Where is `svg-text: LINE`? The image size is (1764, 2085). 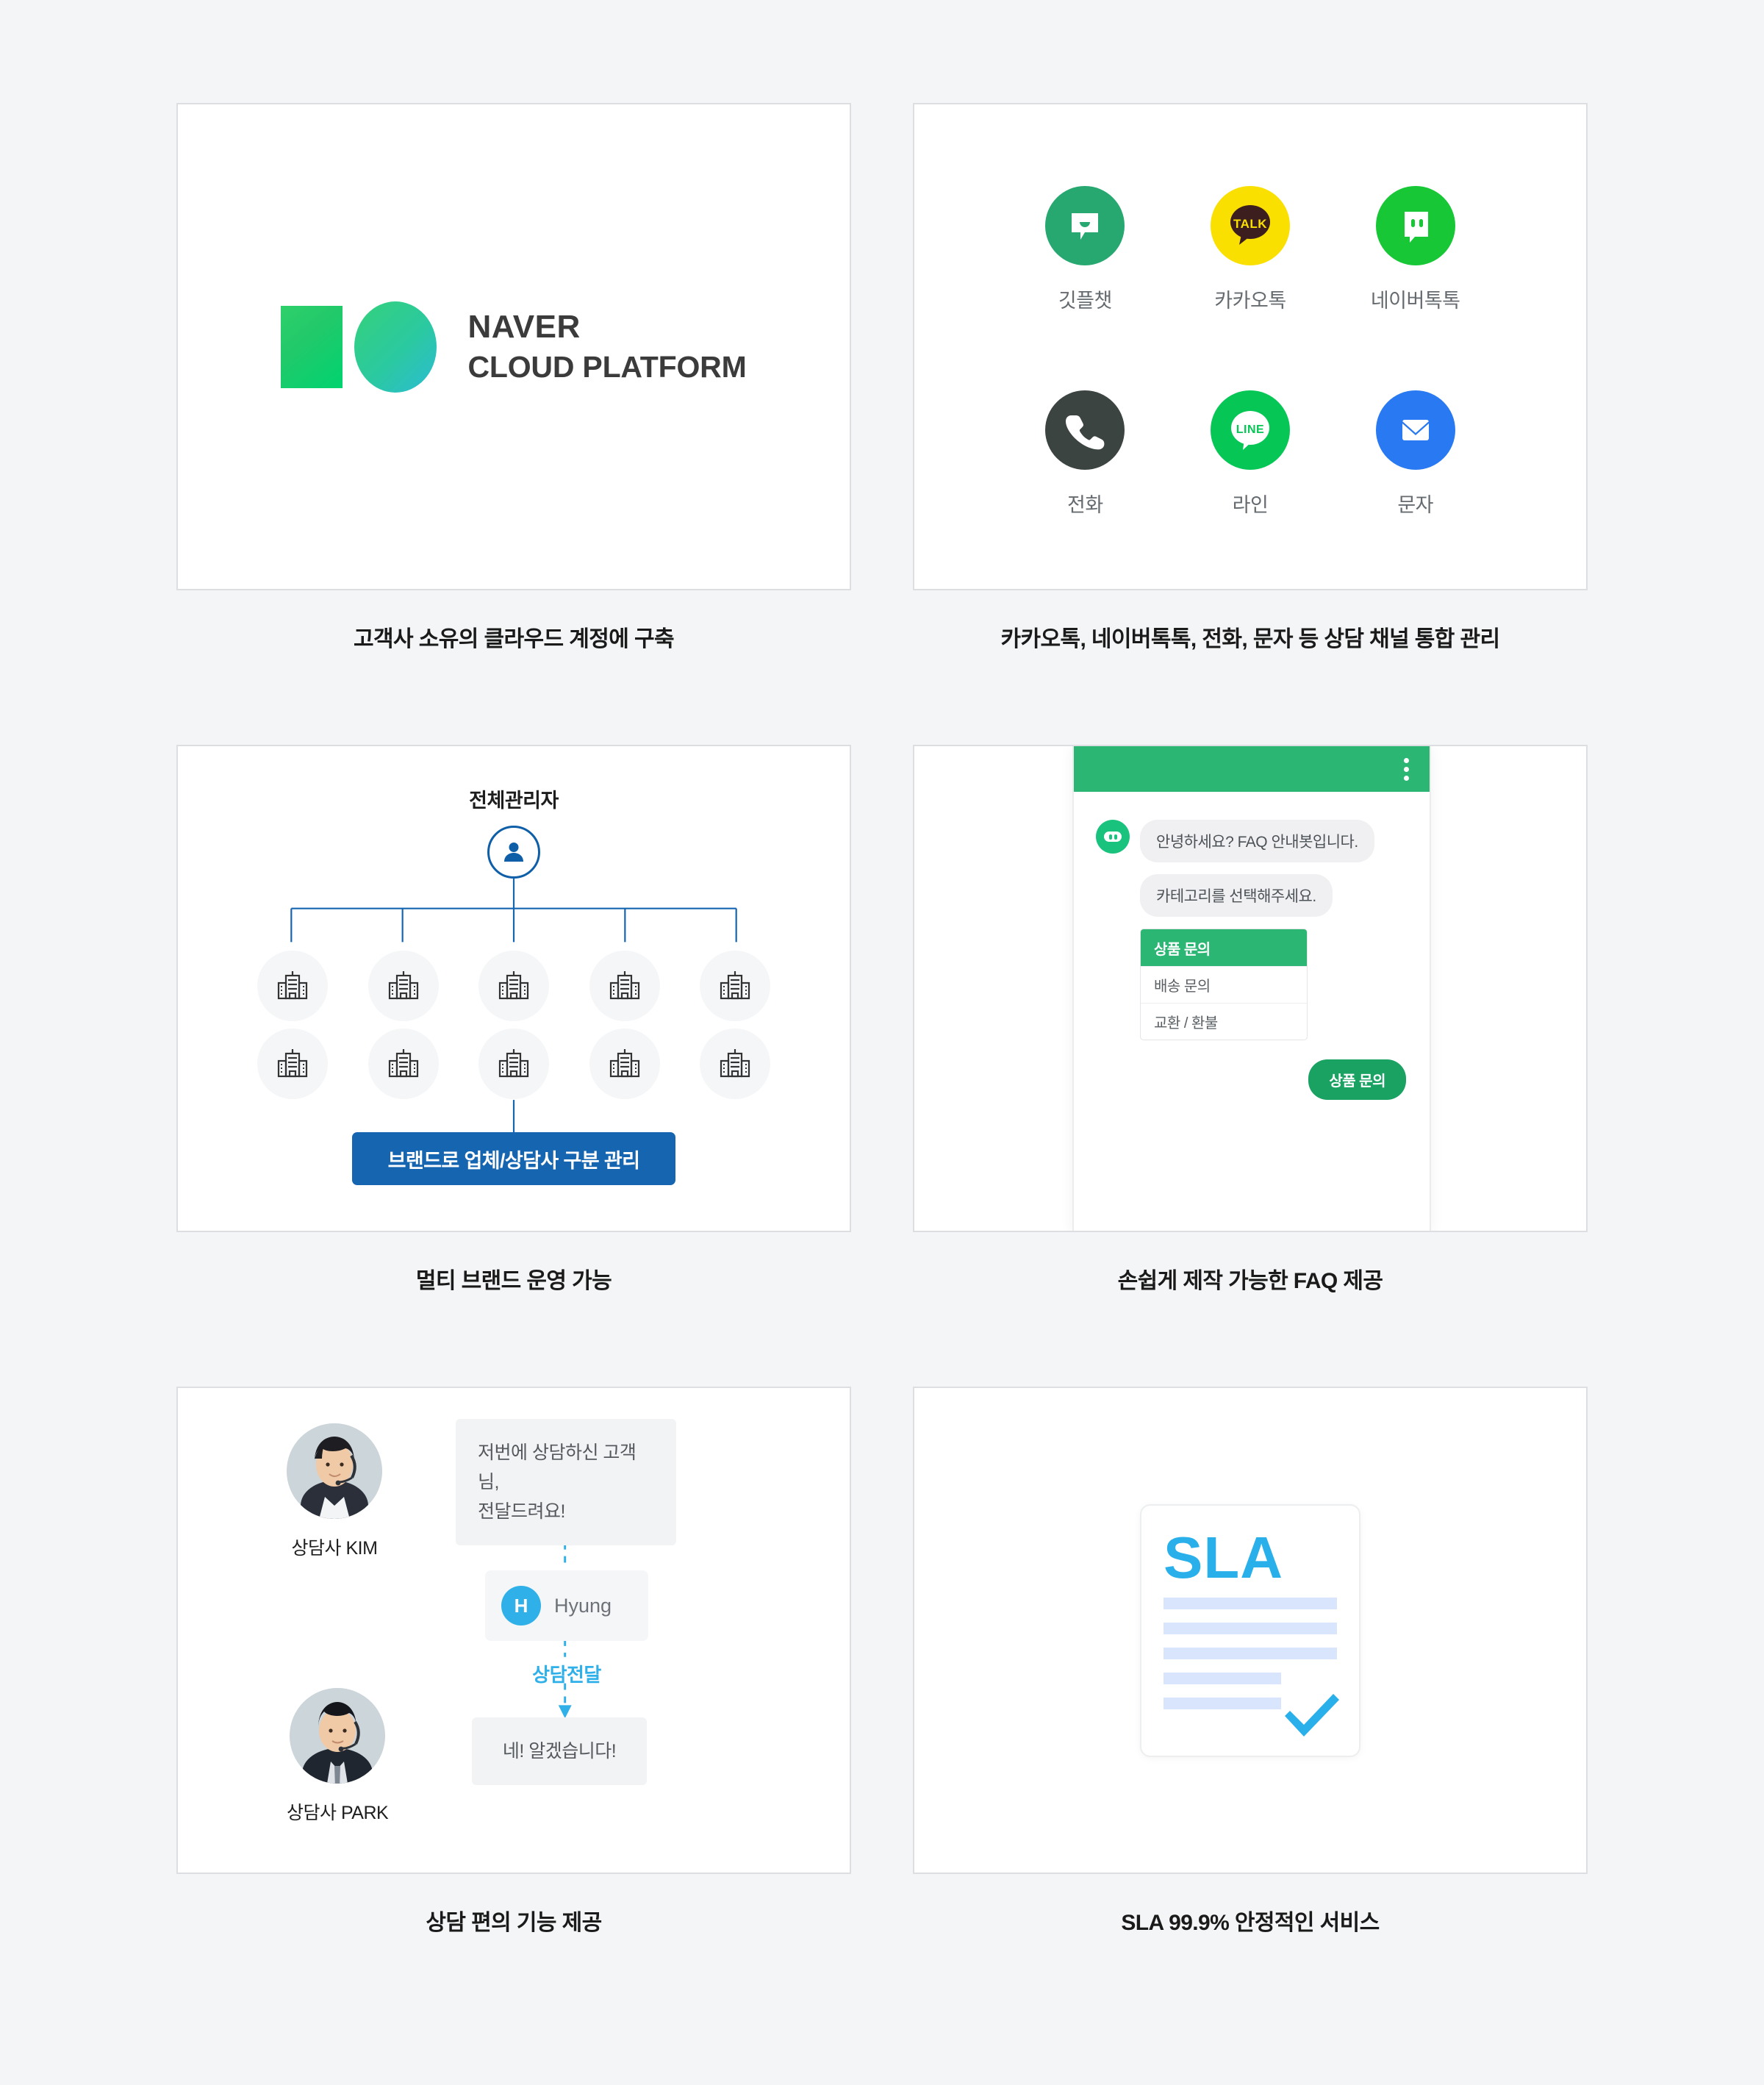 svg-text: LINE is located at coordinates (1250, 429).